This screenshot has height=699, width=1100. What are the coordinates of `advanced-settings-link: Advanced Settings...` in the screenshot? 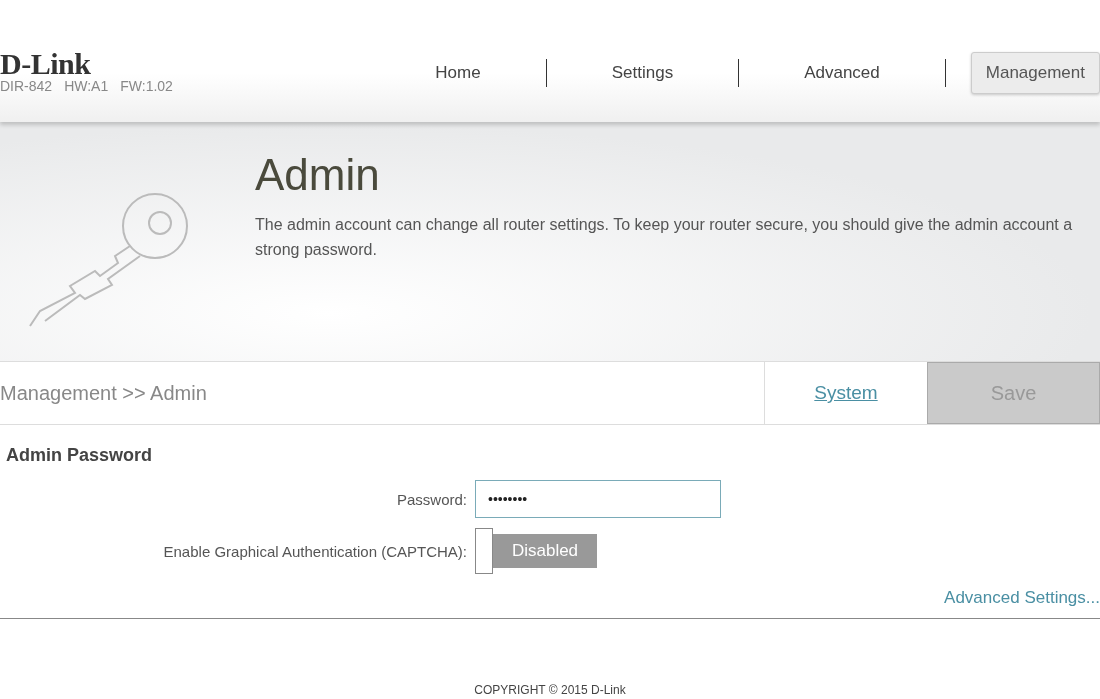 It's located at (1022, 598).